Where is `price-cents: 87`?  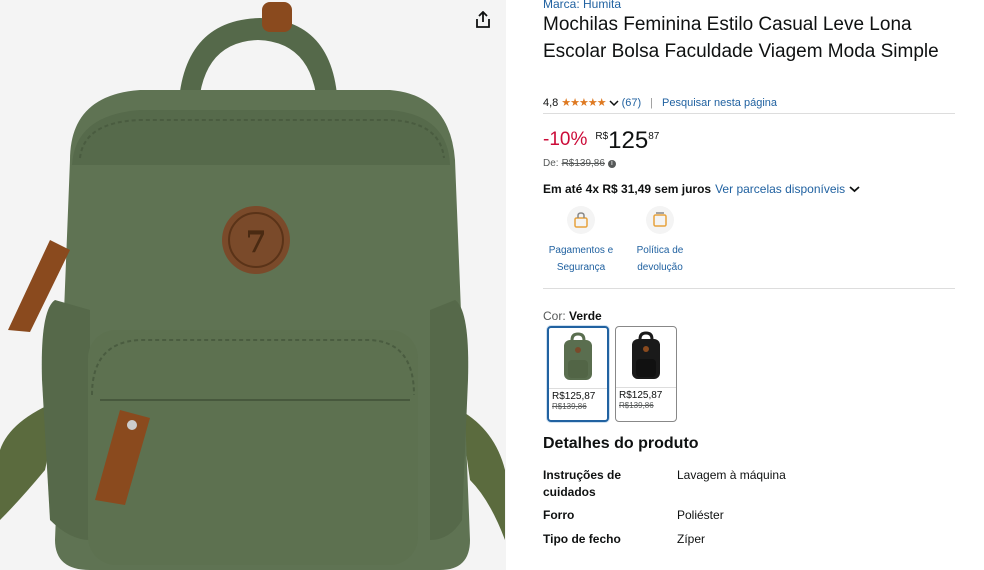
price-cents: 87 is located at coordinates (654, 136).